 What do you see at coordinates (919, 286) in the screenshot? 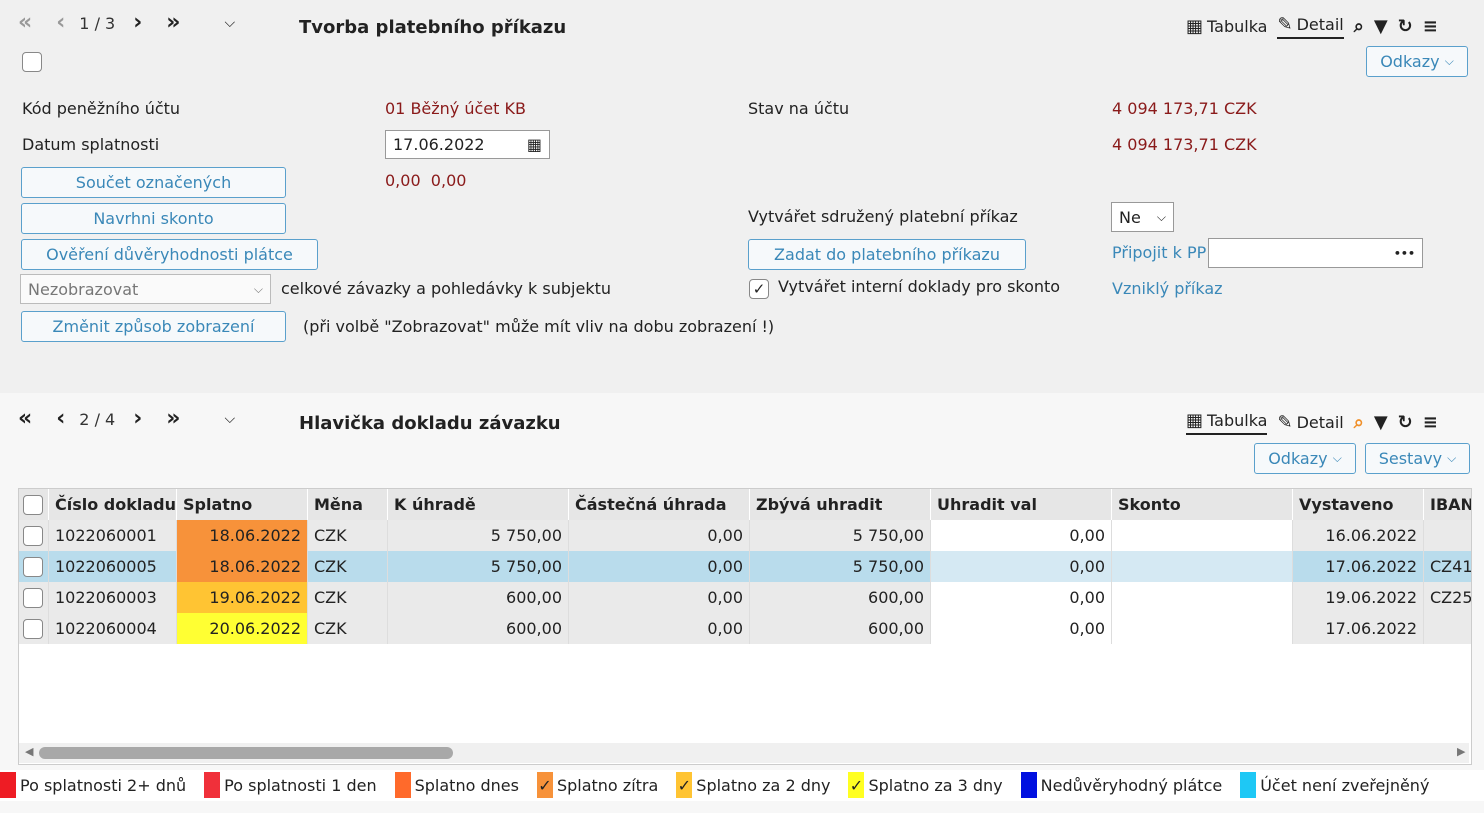
I see `interni-label: Vytvářet interní doklady pro skonto` at bounding box center [919, 286].